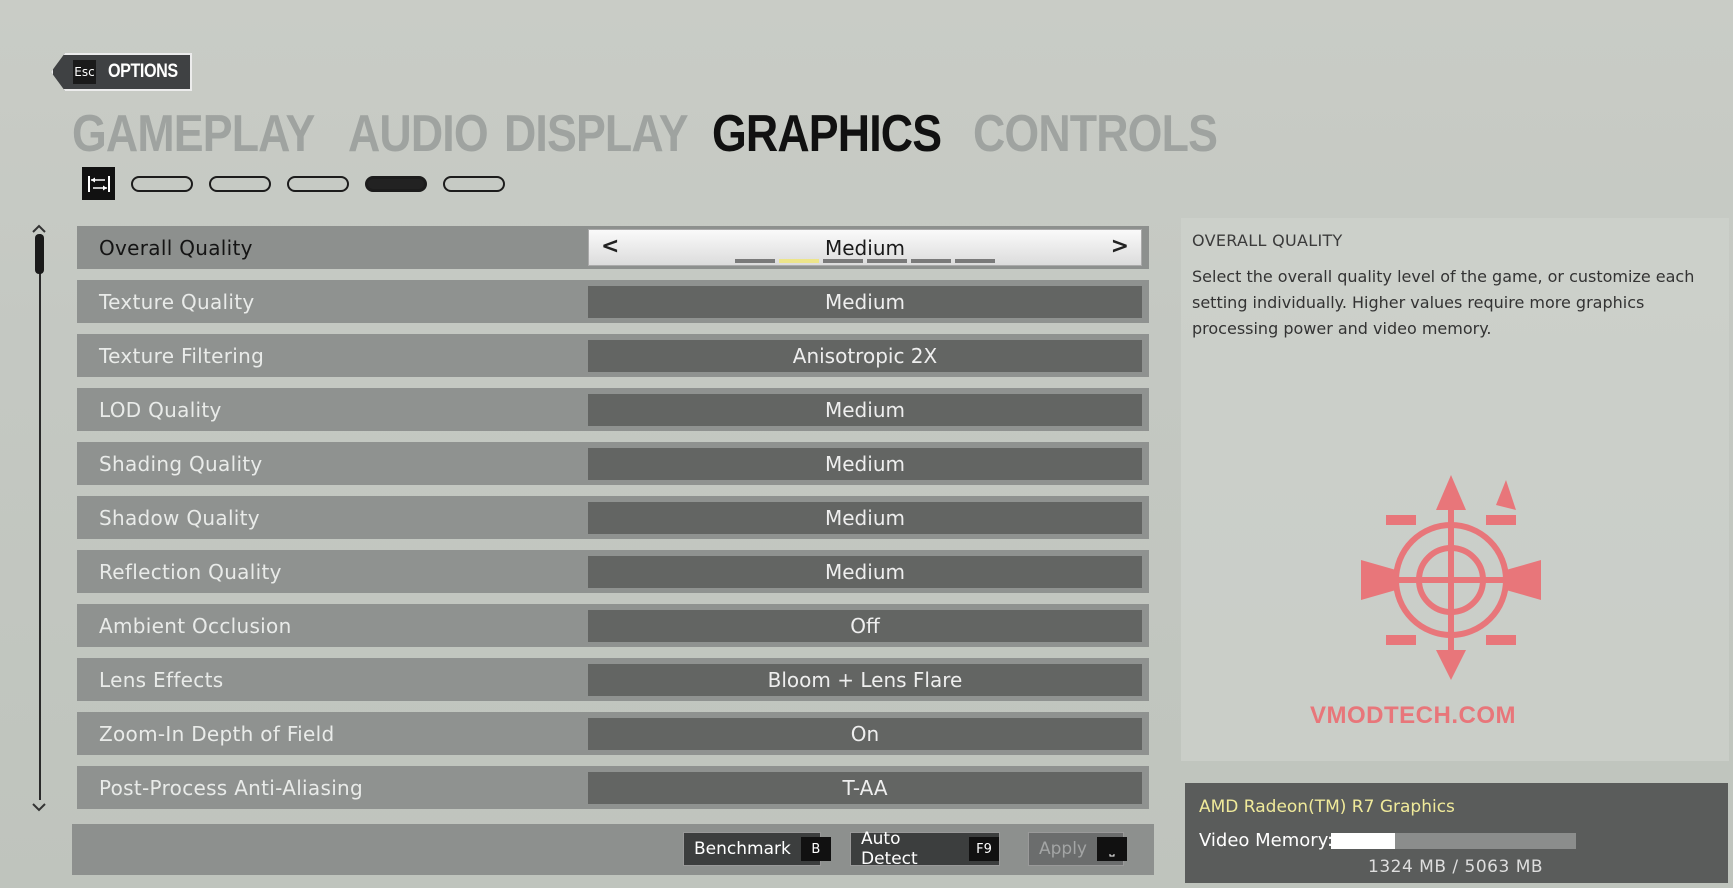  I want to click on setting-value: Bloom + Lens Flare, so click(865, 680).